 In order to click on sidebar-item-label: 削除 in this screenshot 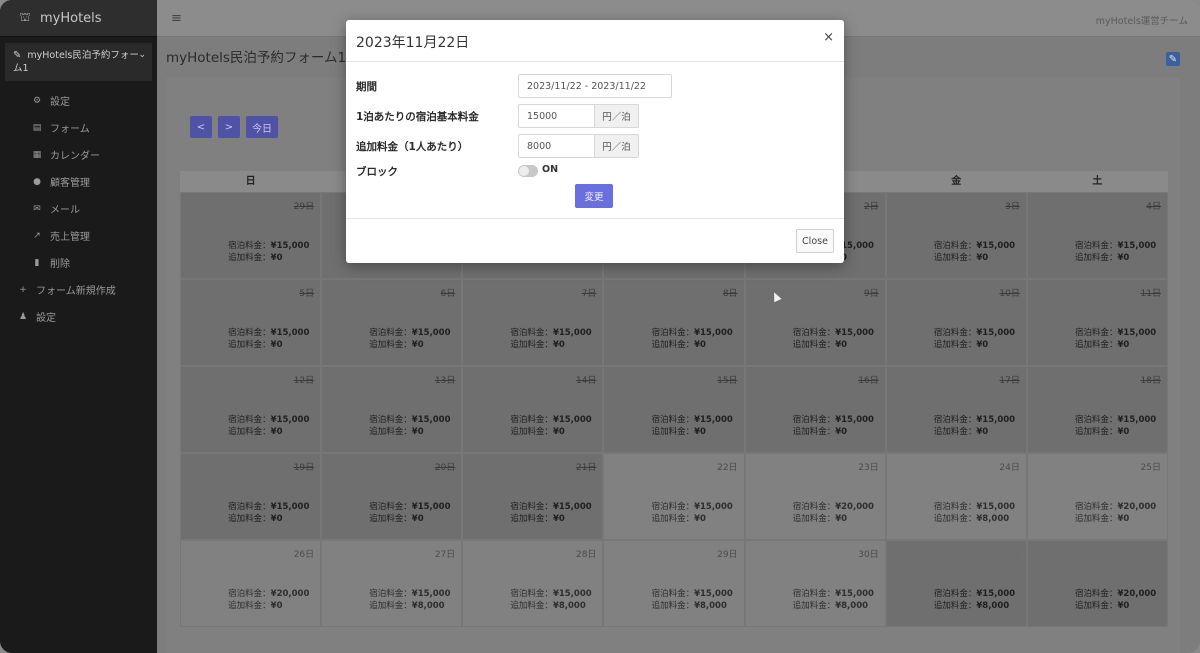, I will do `click(60, 264)`.